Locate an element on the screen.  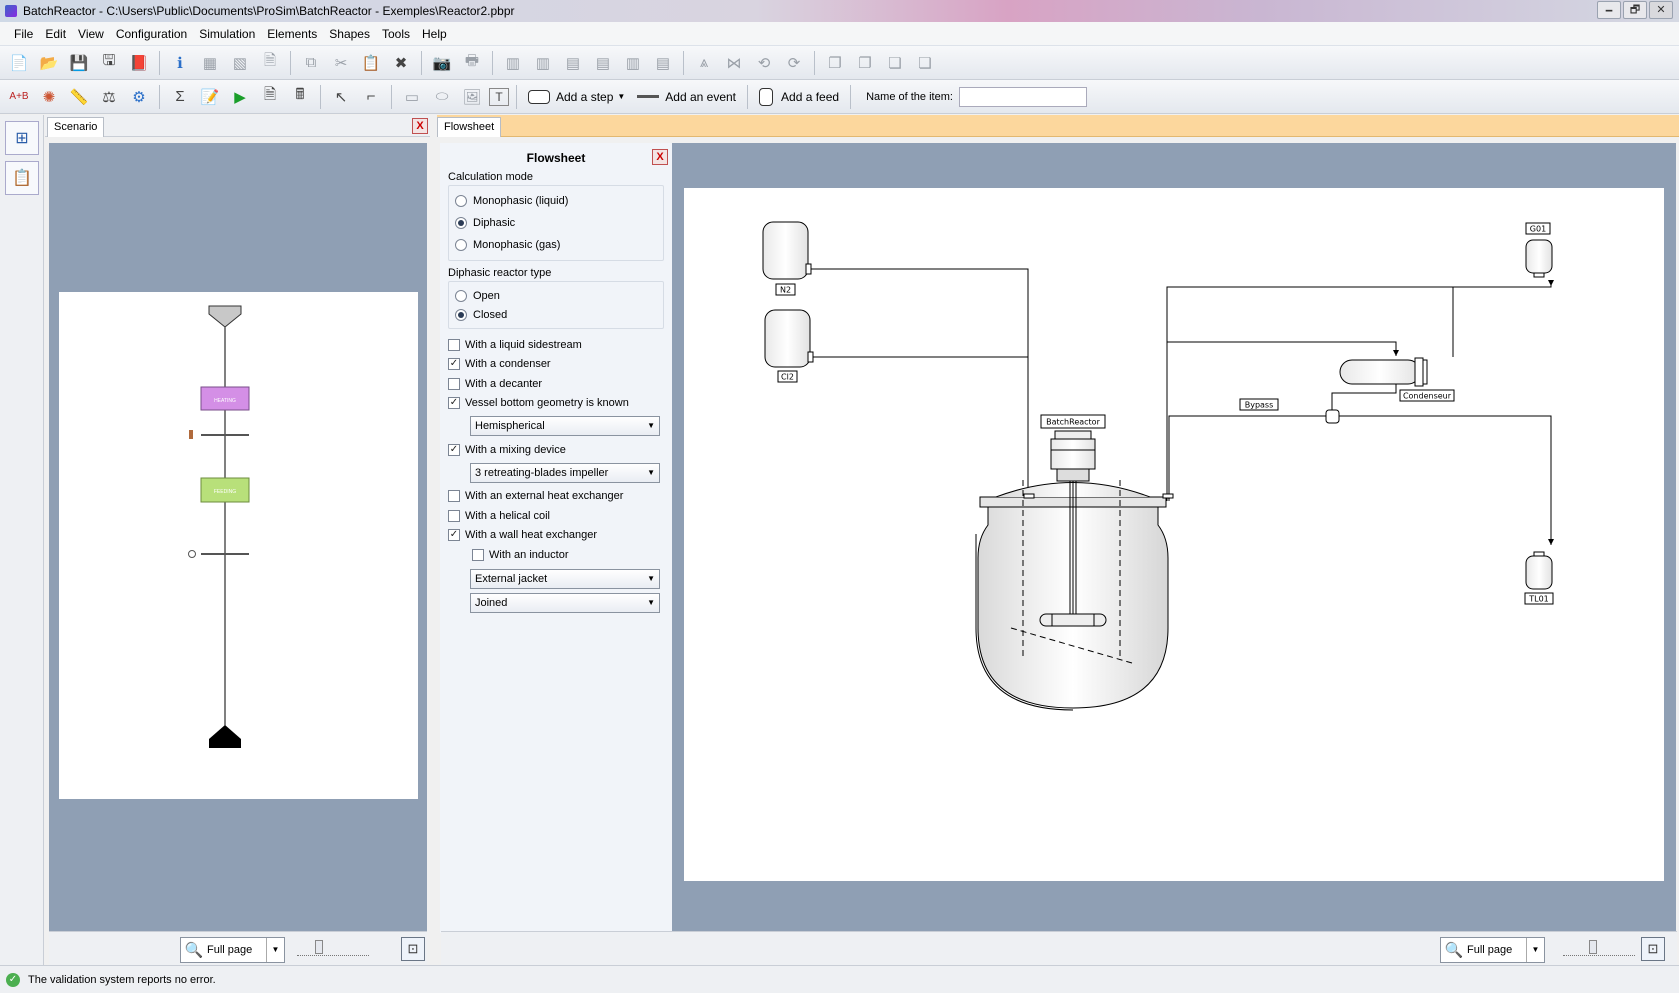
export-icon: 📕 is located at coordinates (139, 63).